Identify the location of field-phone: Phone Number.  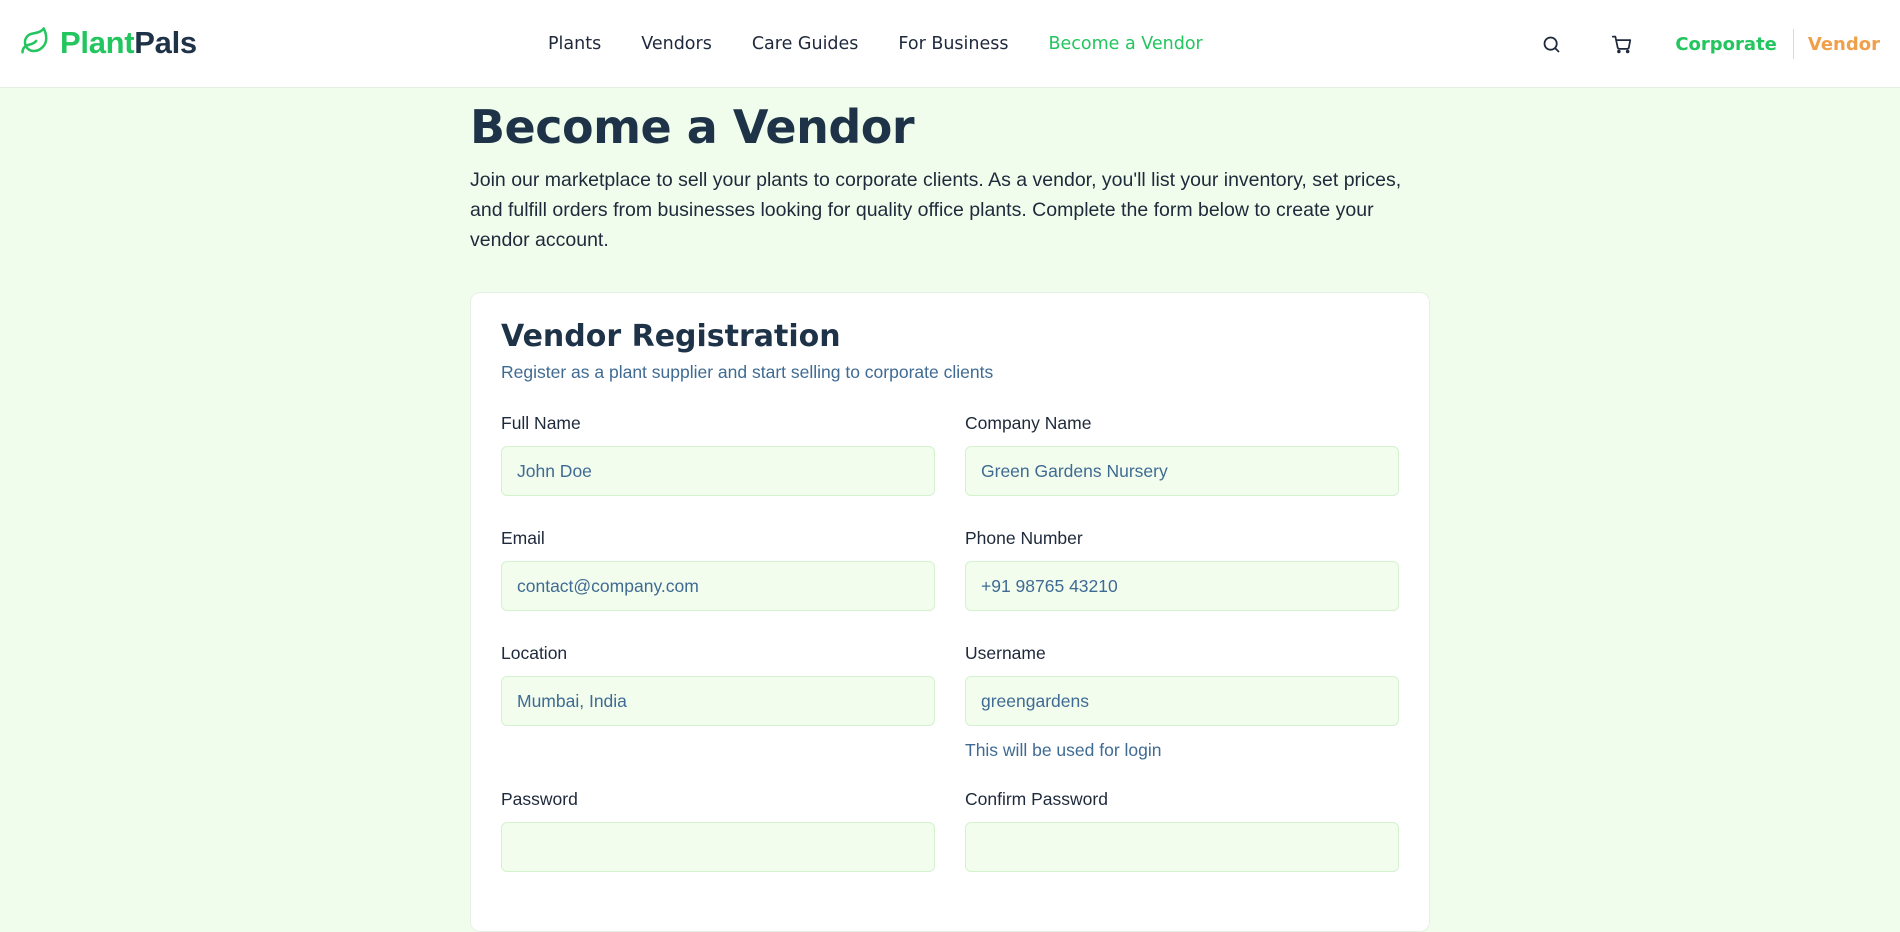
(1182, 569).